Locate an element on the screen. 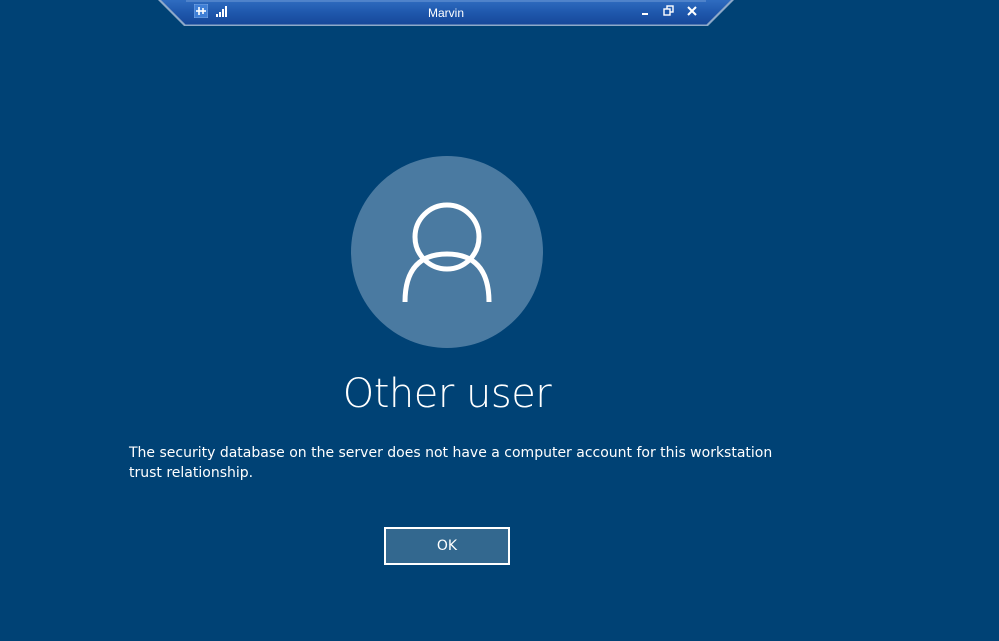 This screenshot has width=999, height=641. close-icon is located at coordinates (692, 11).